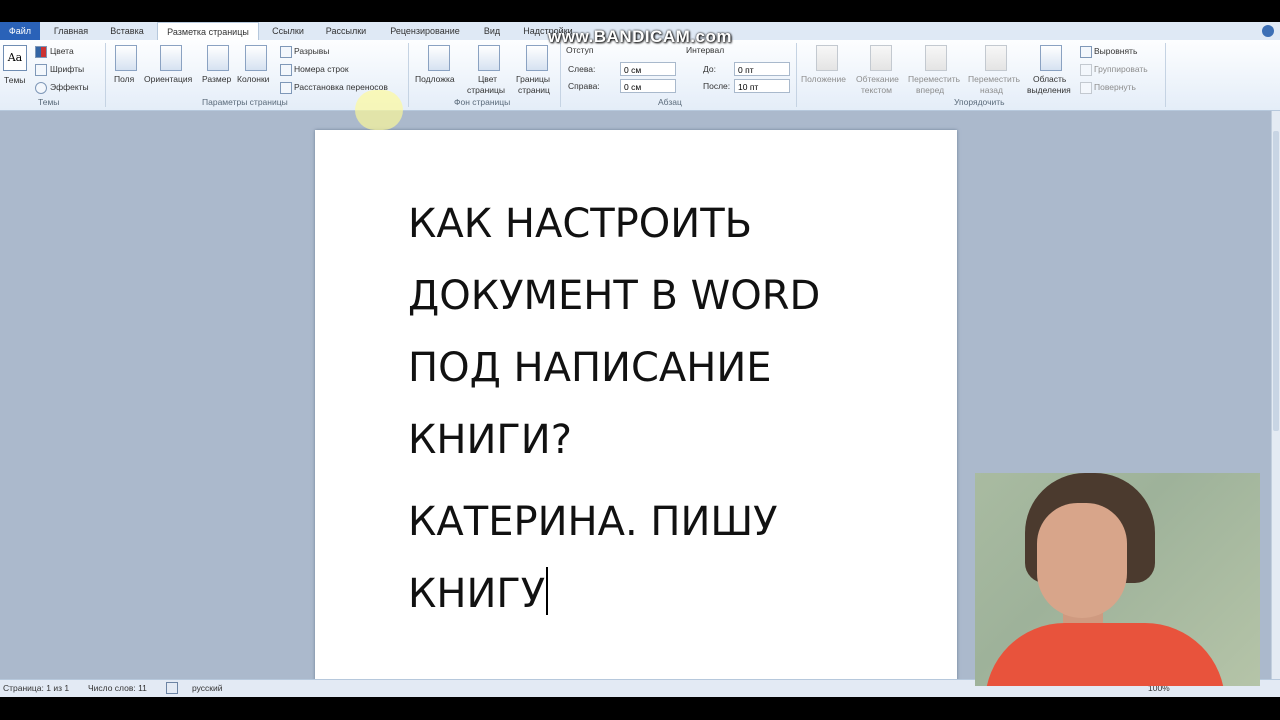 This screenshot has height=720, width=1280. I want to click on document-line: КНИГУ, so click(477, 594).